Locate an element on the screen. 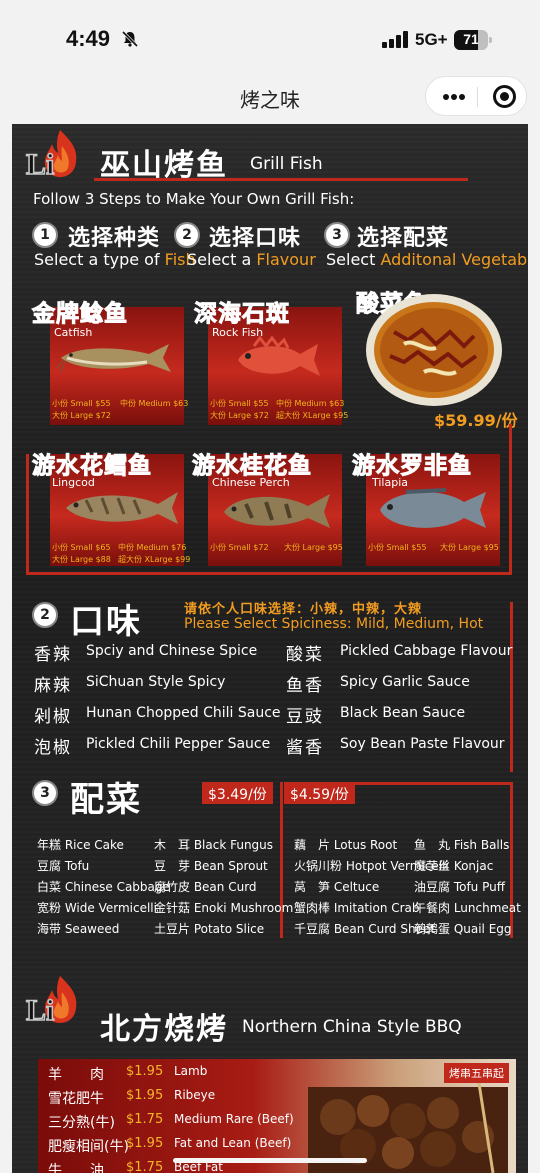  fish-price-flat: $59.99/份 is located at coordinates (476, 420).